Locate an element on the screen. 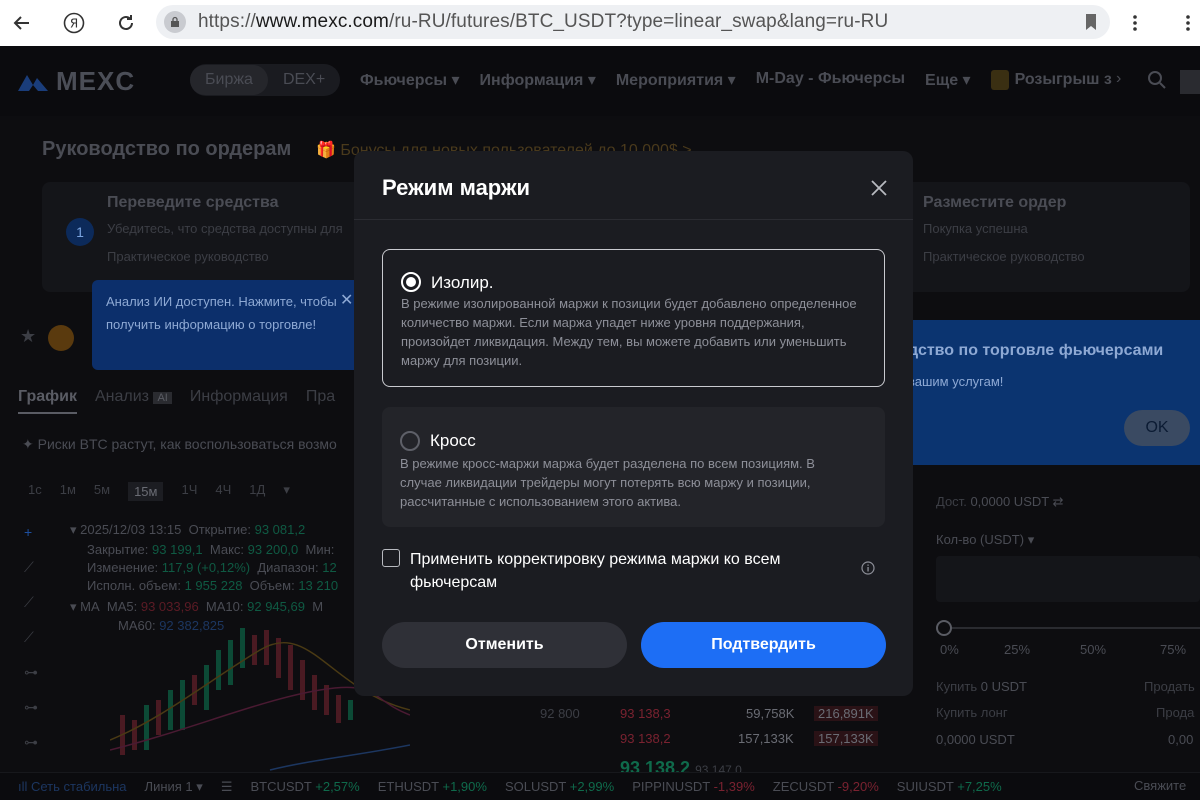 This screenshot has width=1200, height=800. banner-subtitle: вашим услугам! is located at coordinates (956, 381).